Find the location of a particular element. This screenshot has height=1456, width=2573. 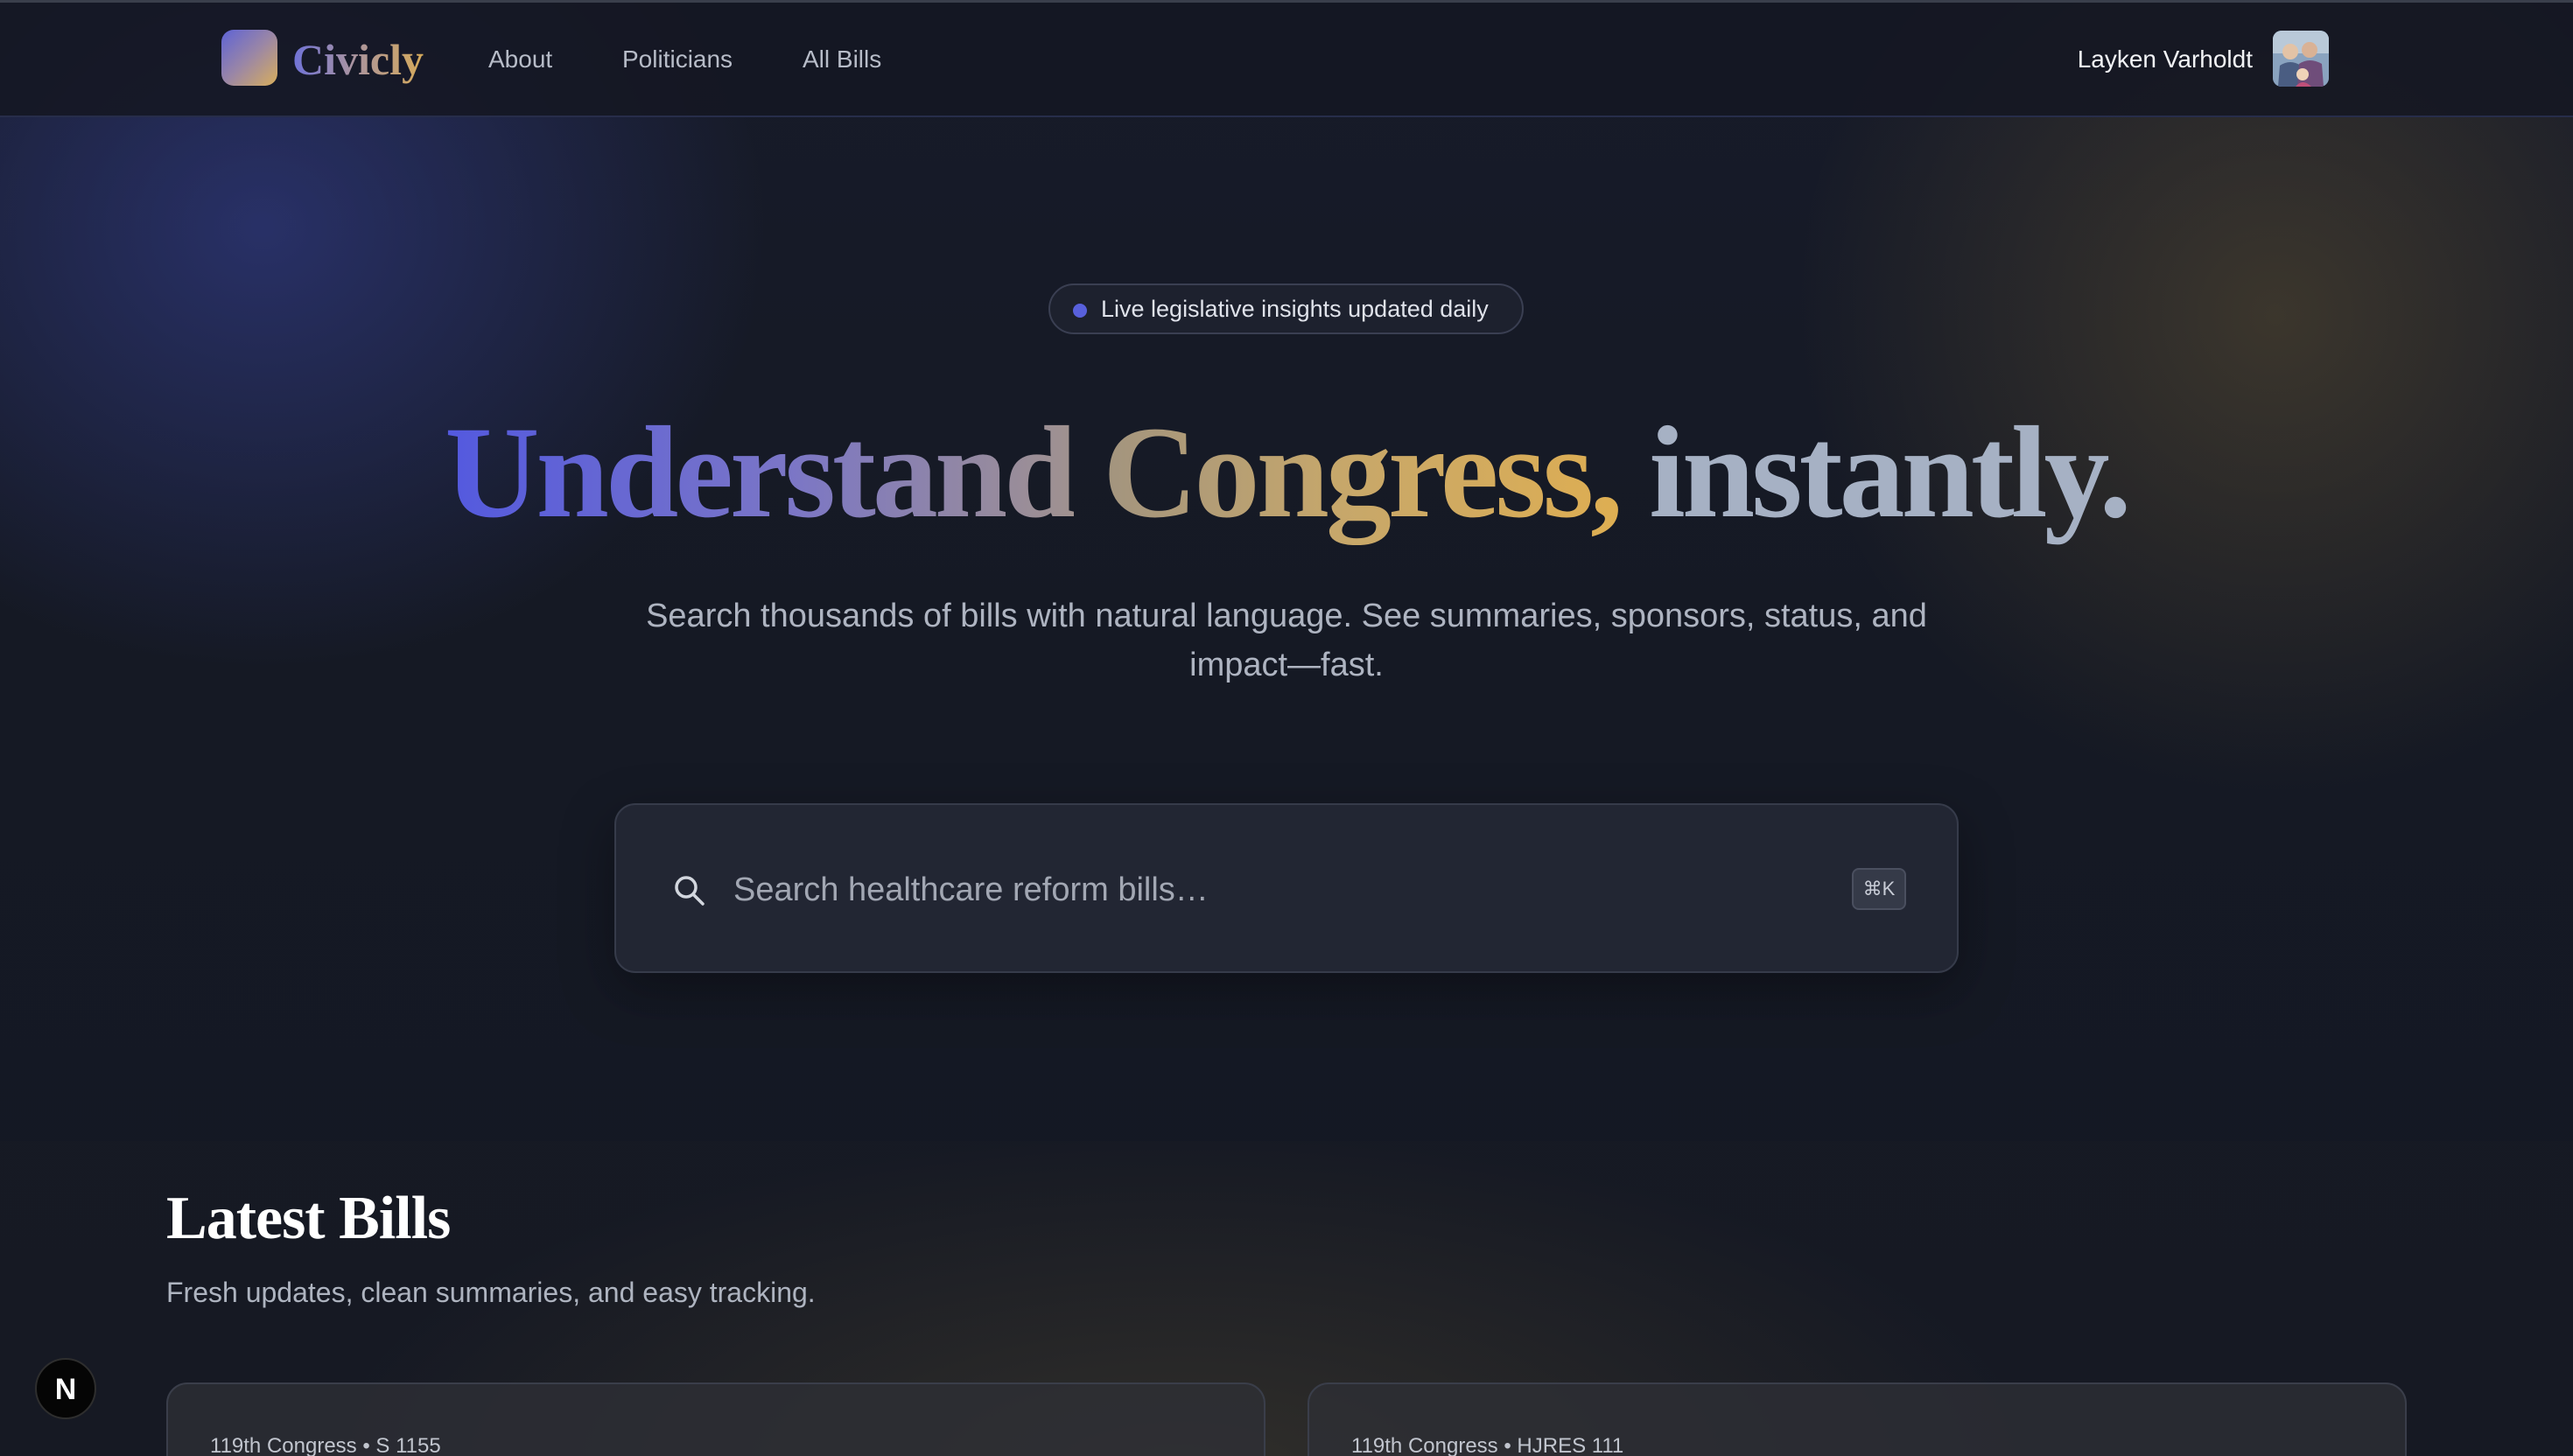

nextjs-logo-letter: N is located at coordinates (66, 1389).